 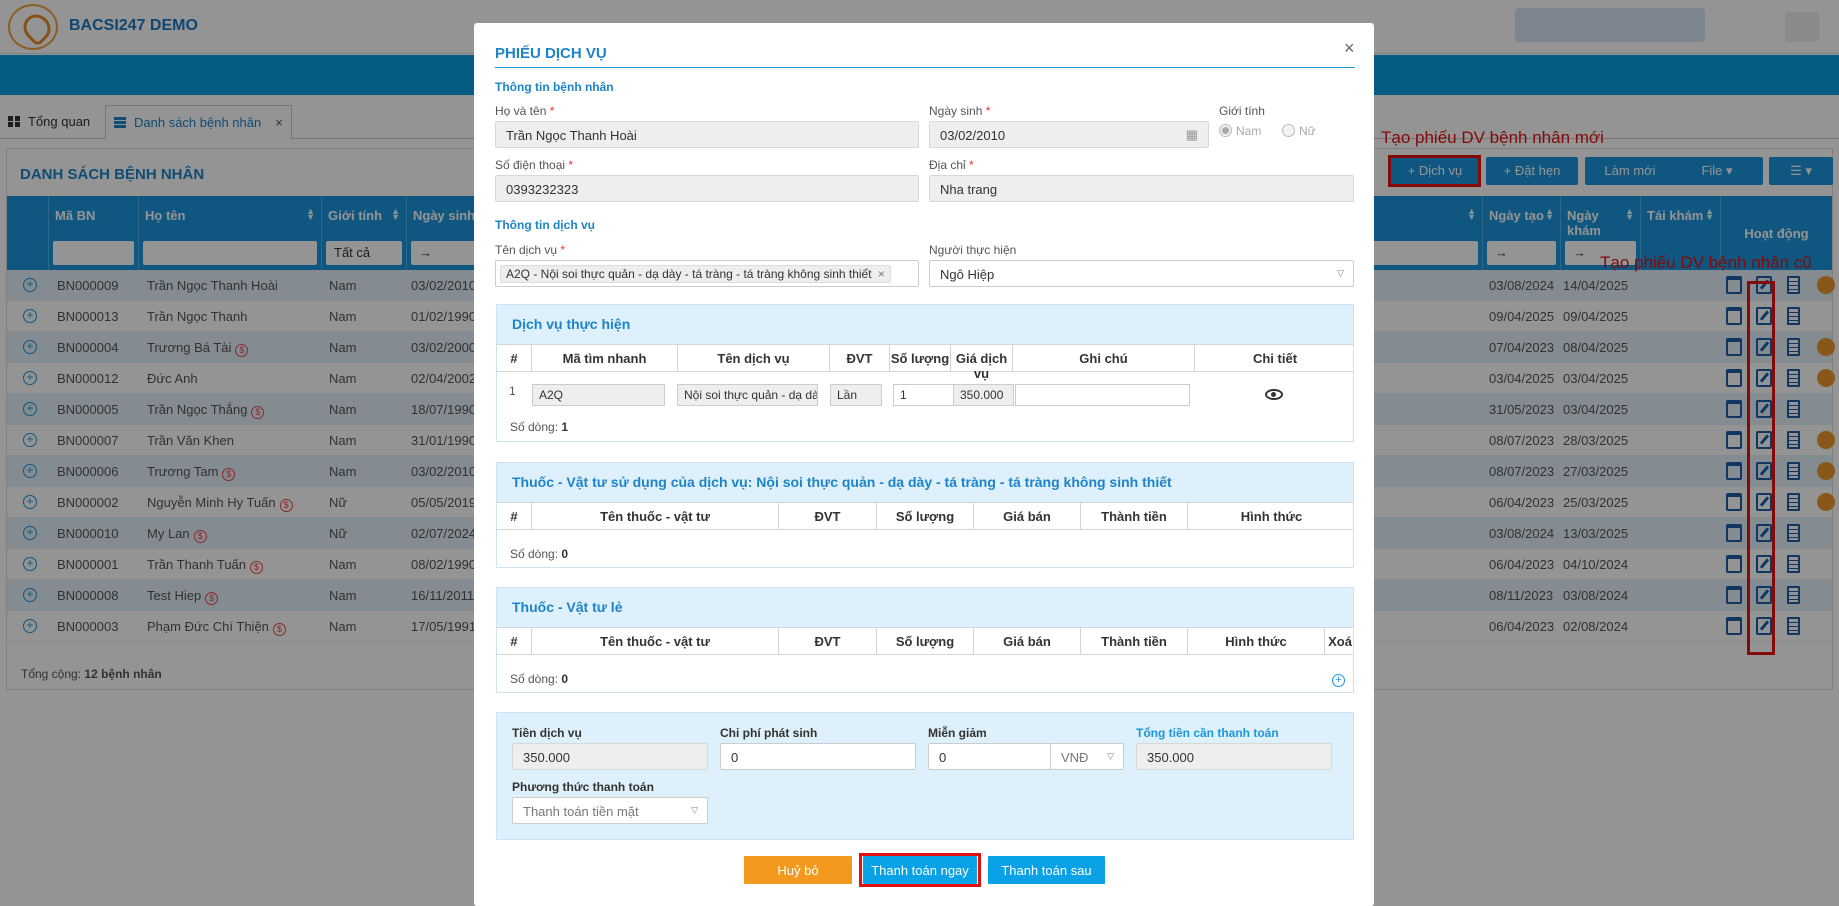 I want to click on label-chi-phi: Chi phí phát sinh, so click(x=769, y=733).